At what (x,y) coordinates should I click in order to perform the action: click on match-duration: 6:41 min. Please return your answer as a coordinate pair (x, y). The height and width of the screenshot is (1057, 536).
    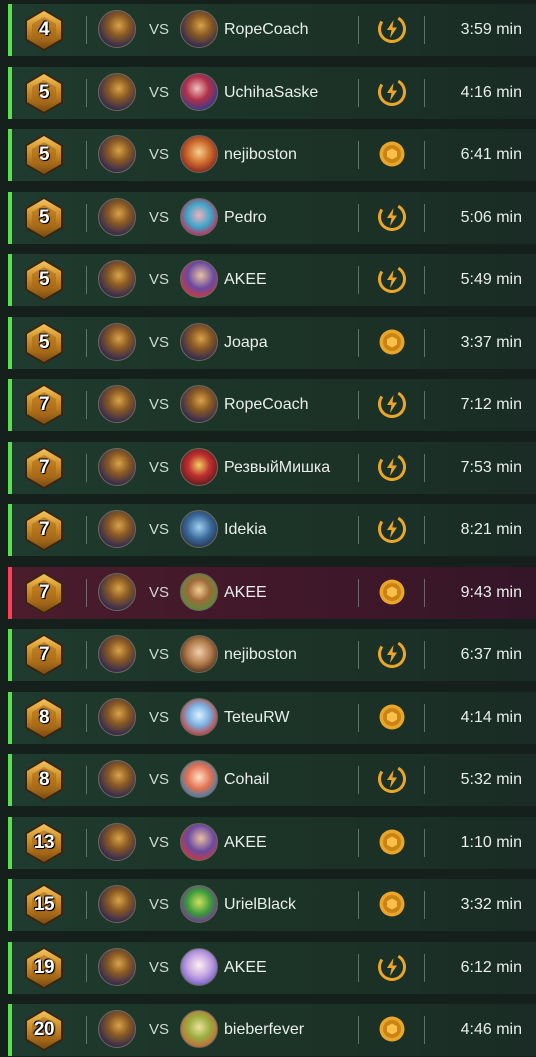
    Looking at the image, I should click on (491, 154).